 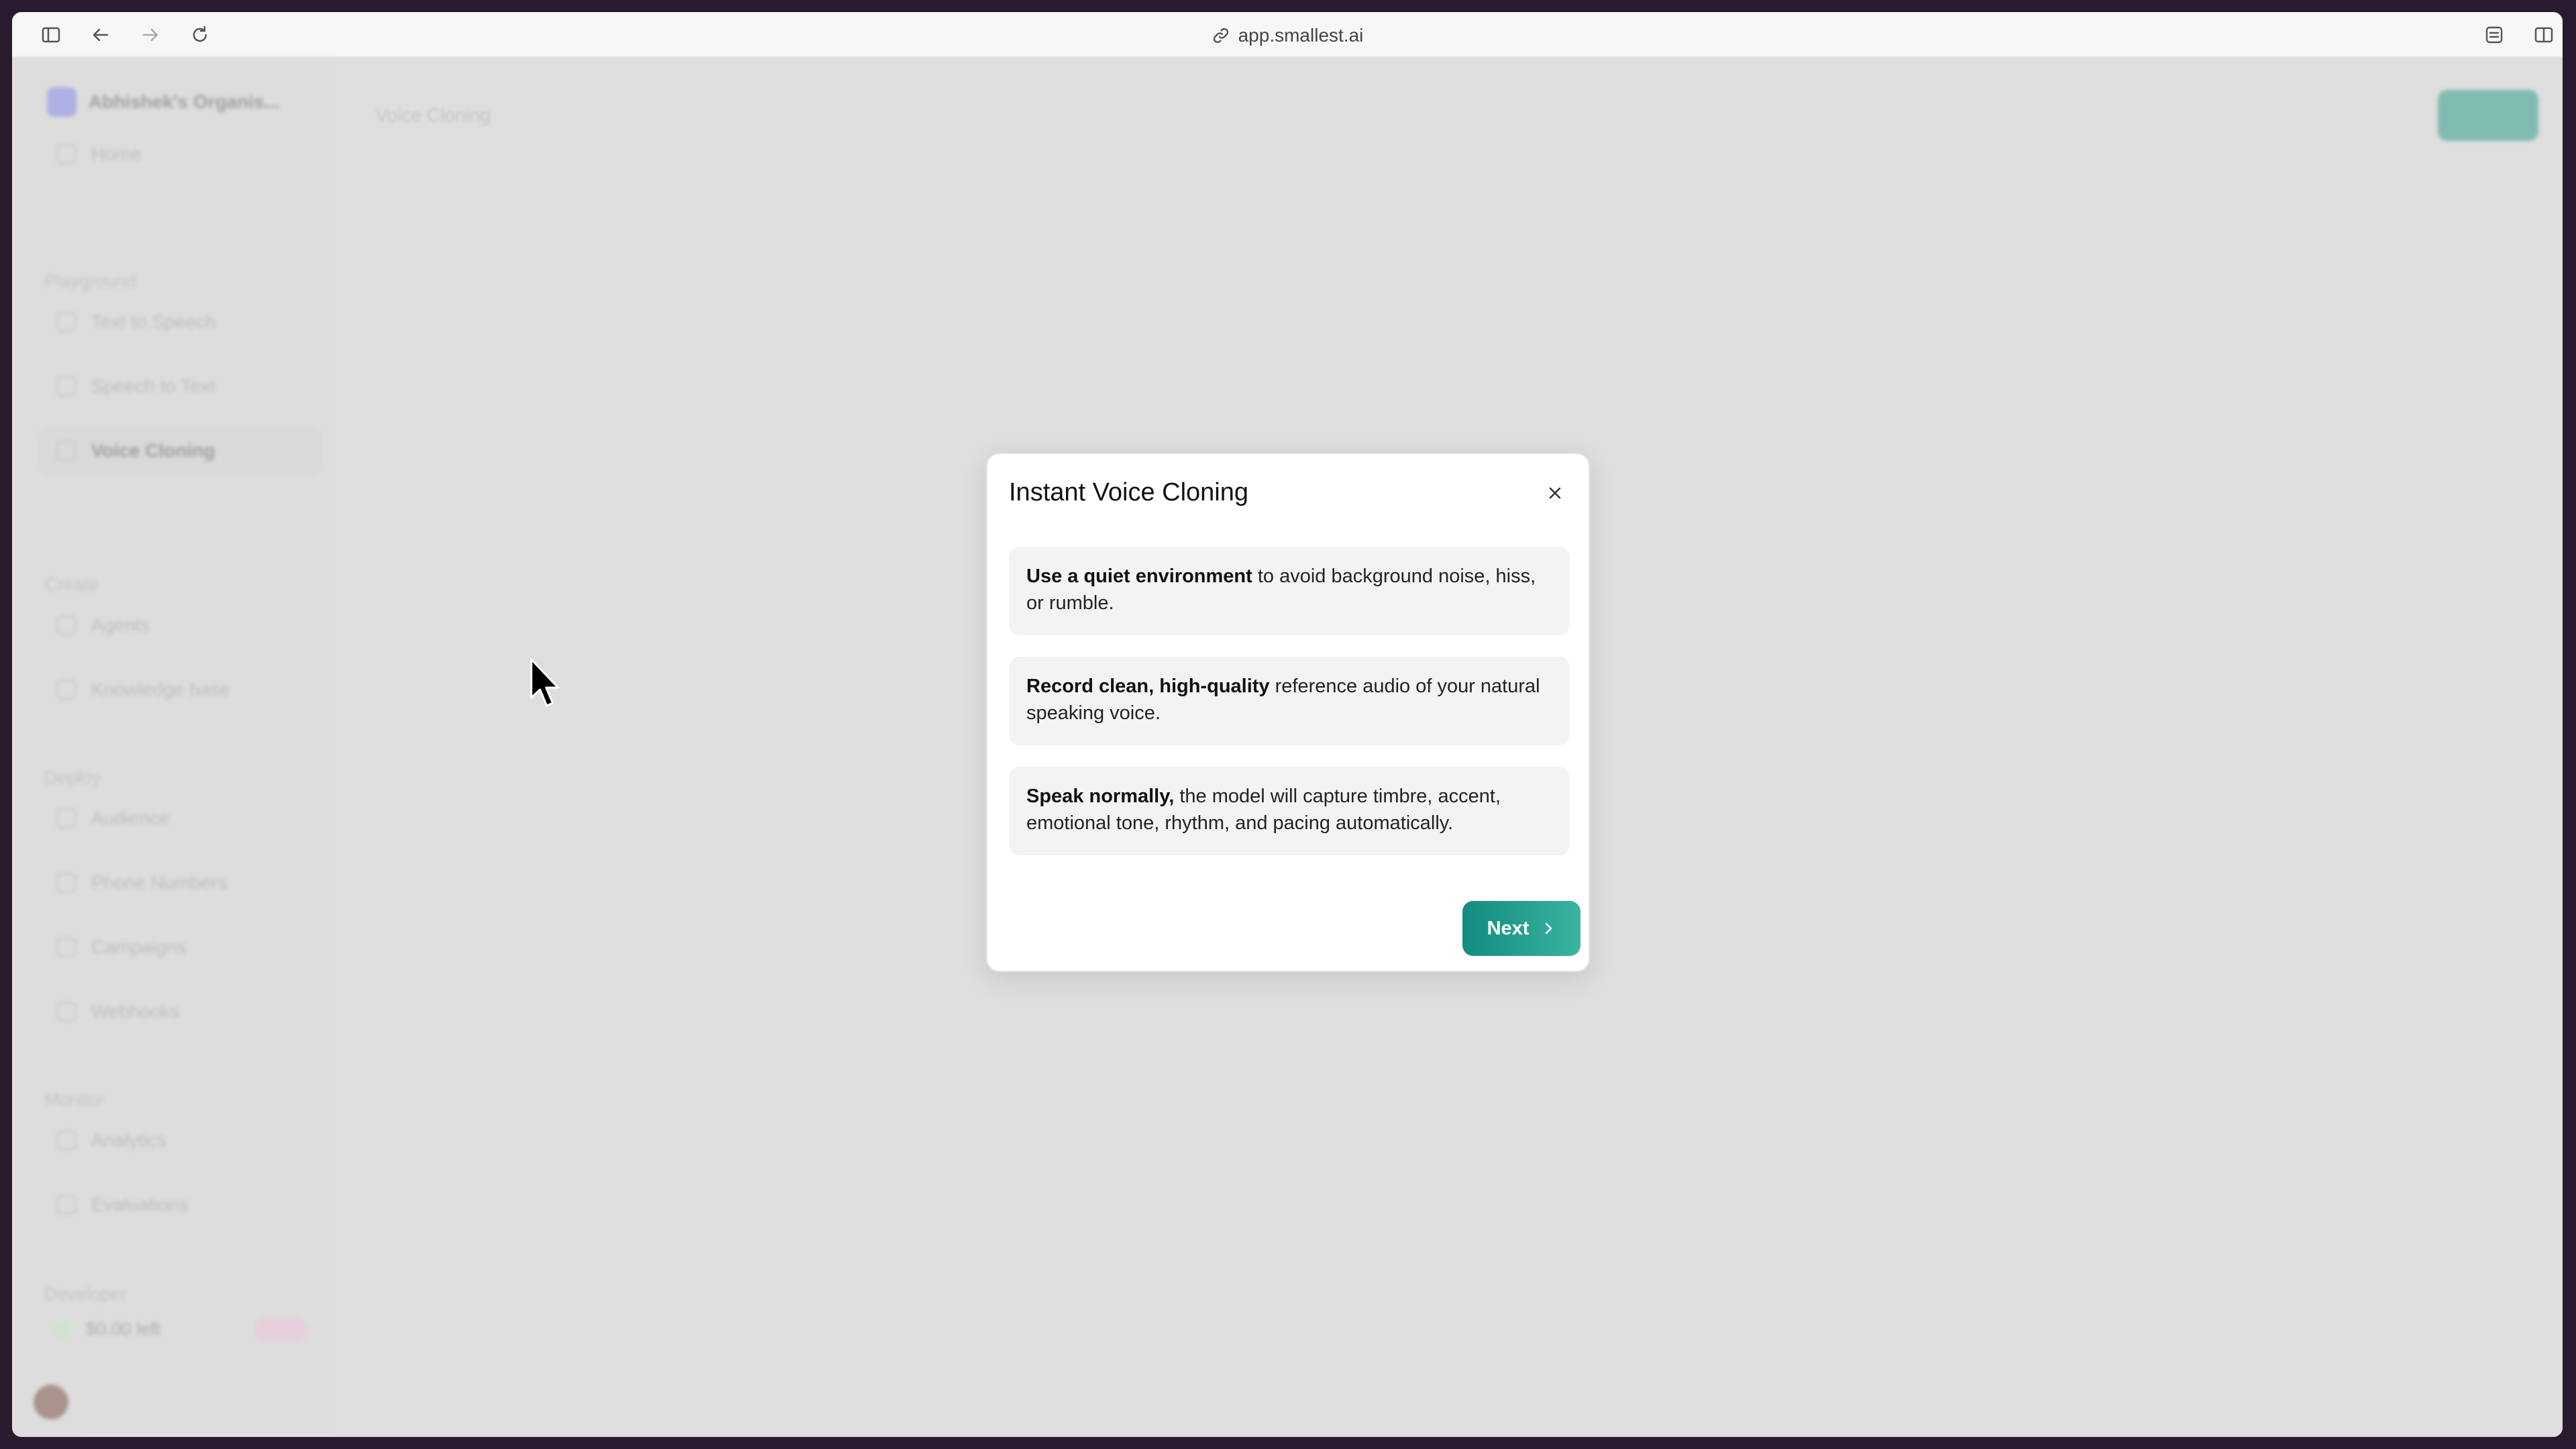 What do you see at coordinates (1301, 35) in the screenshot?
I see `url-text: app.smallest.ai` at bounding box center [1301, 35].